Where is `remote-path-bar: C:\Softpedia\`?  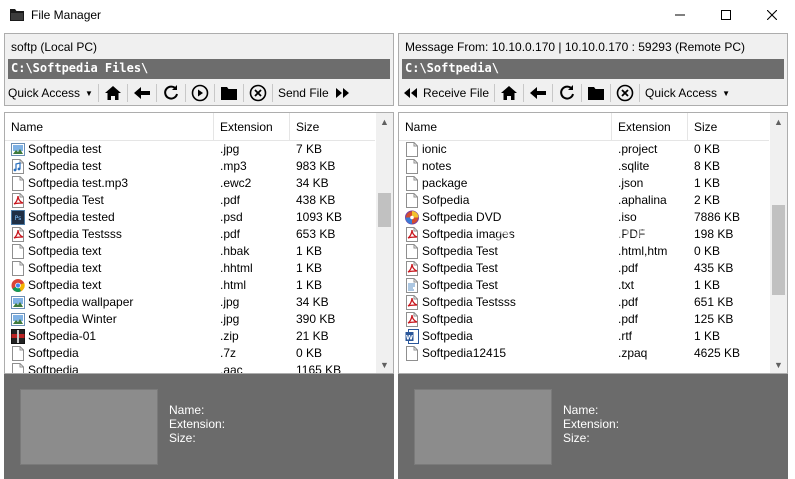 remote-path-bar: C:\Softpedia\ is located at coordinates (593, 69).